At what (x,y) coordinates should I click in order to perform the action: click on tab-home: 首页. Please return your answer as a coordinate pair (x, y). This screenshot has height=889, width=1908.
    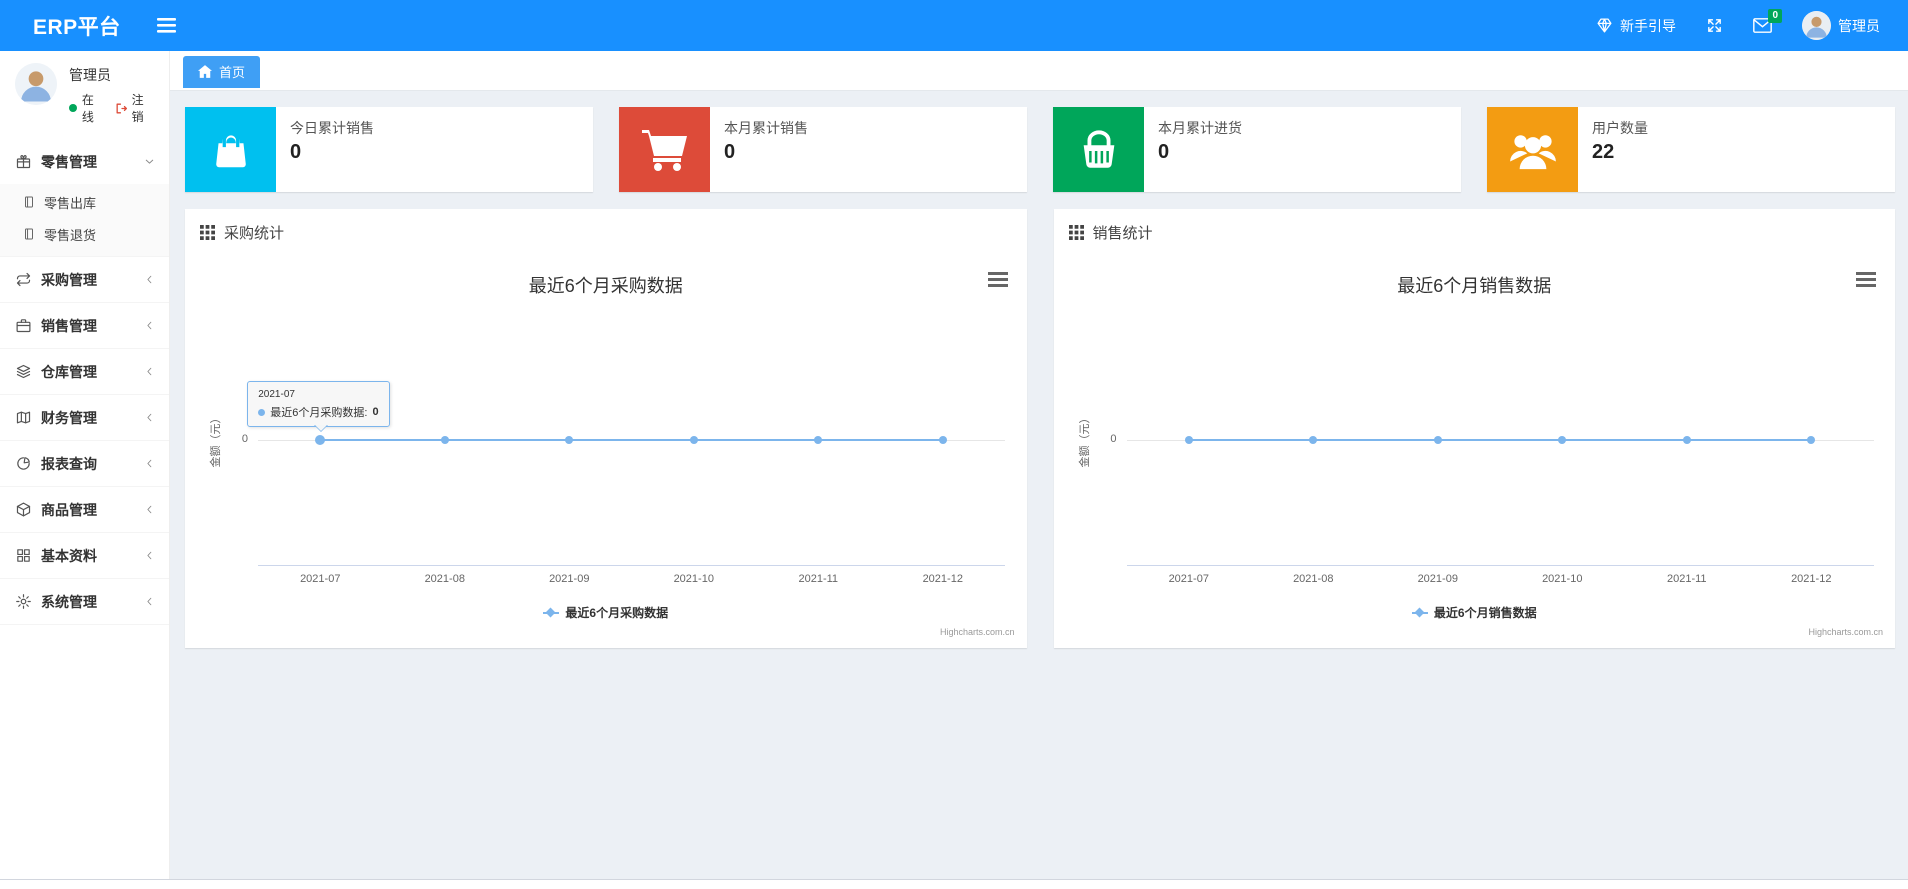
    Looking at the image, I should click on (222, 72).